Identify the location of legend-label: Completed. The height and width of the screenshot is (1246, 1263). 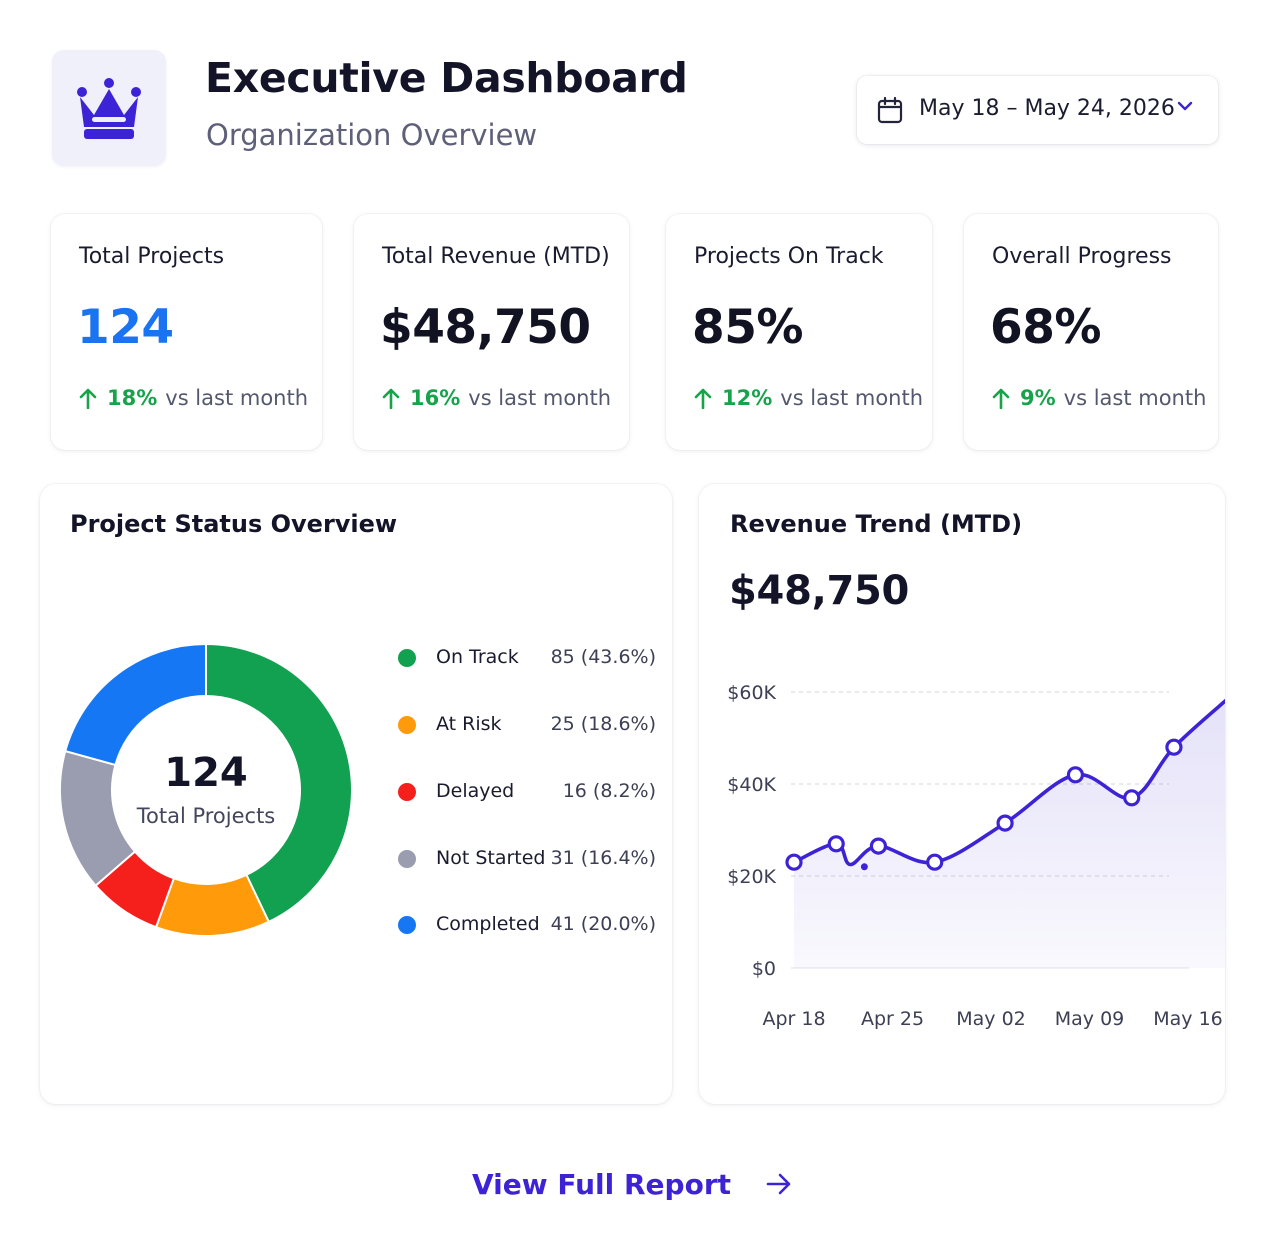
(488, 924).